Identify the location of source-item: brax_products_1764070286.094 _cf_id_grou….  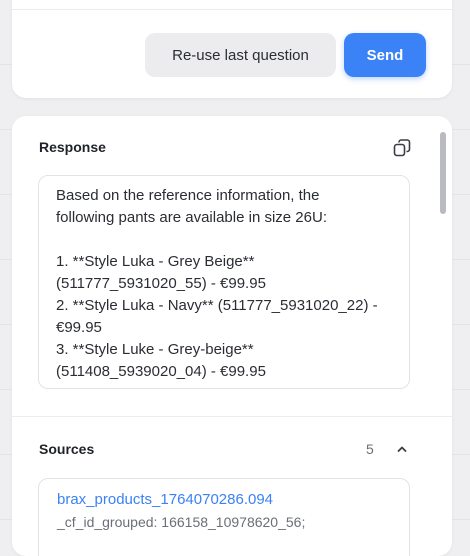
(224, 517).